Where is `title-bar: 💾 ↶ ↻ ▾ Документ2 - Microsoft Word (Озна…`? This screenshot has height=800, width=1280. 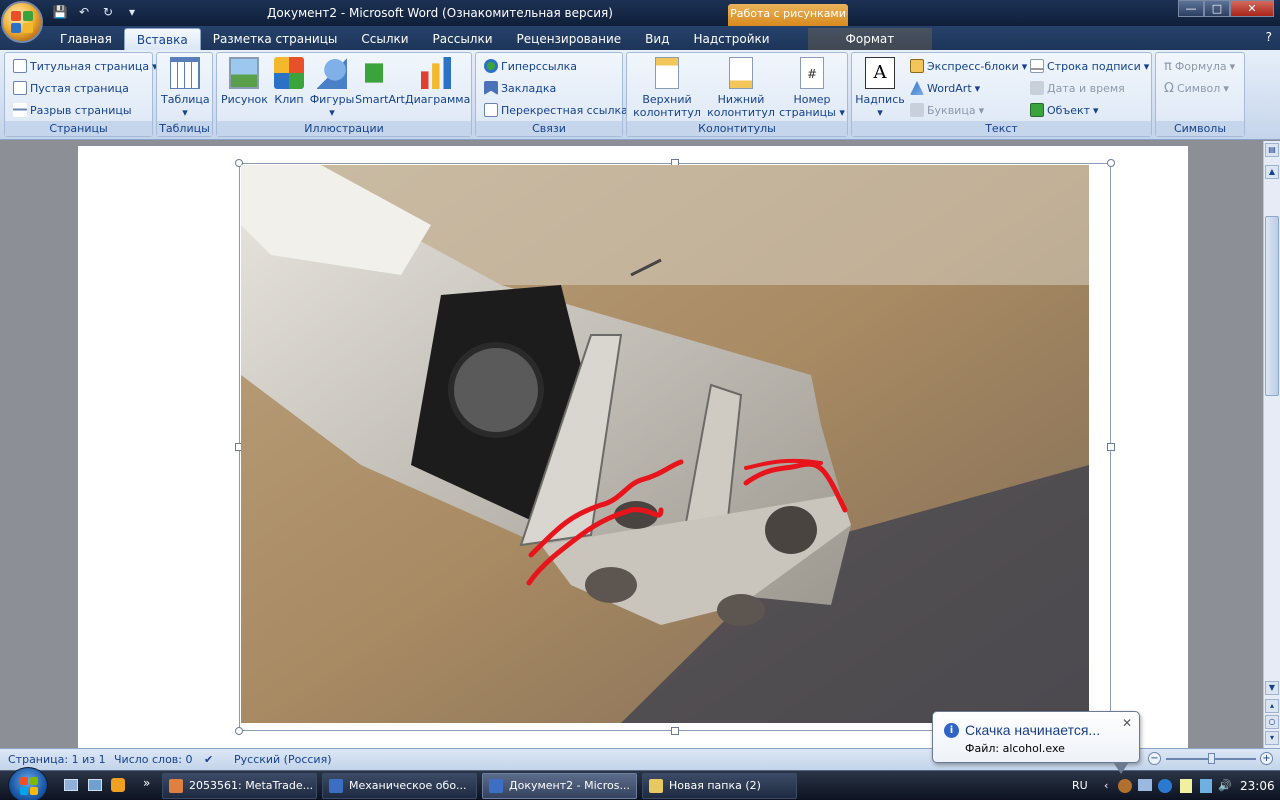
title-bar: 💾 ↶ ↻ ▾ Документ2 - Microsoft Word (Озна… is located at coordinates (640, 13).